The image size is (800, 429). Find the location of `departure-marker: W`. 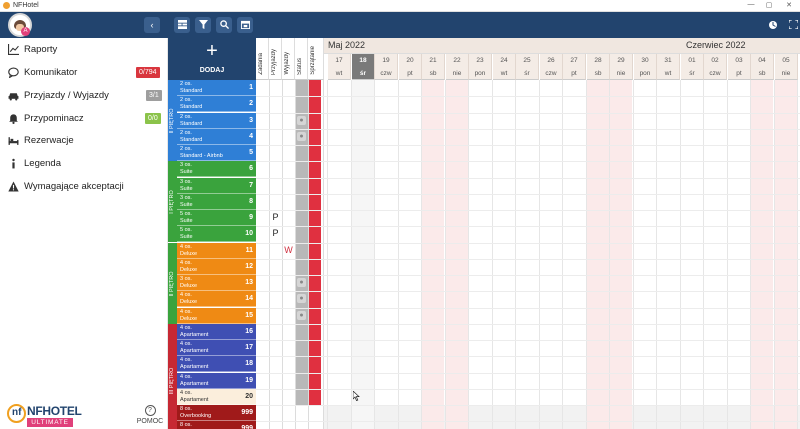

departure-marker: W is located at coordinates (288, 250).